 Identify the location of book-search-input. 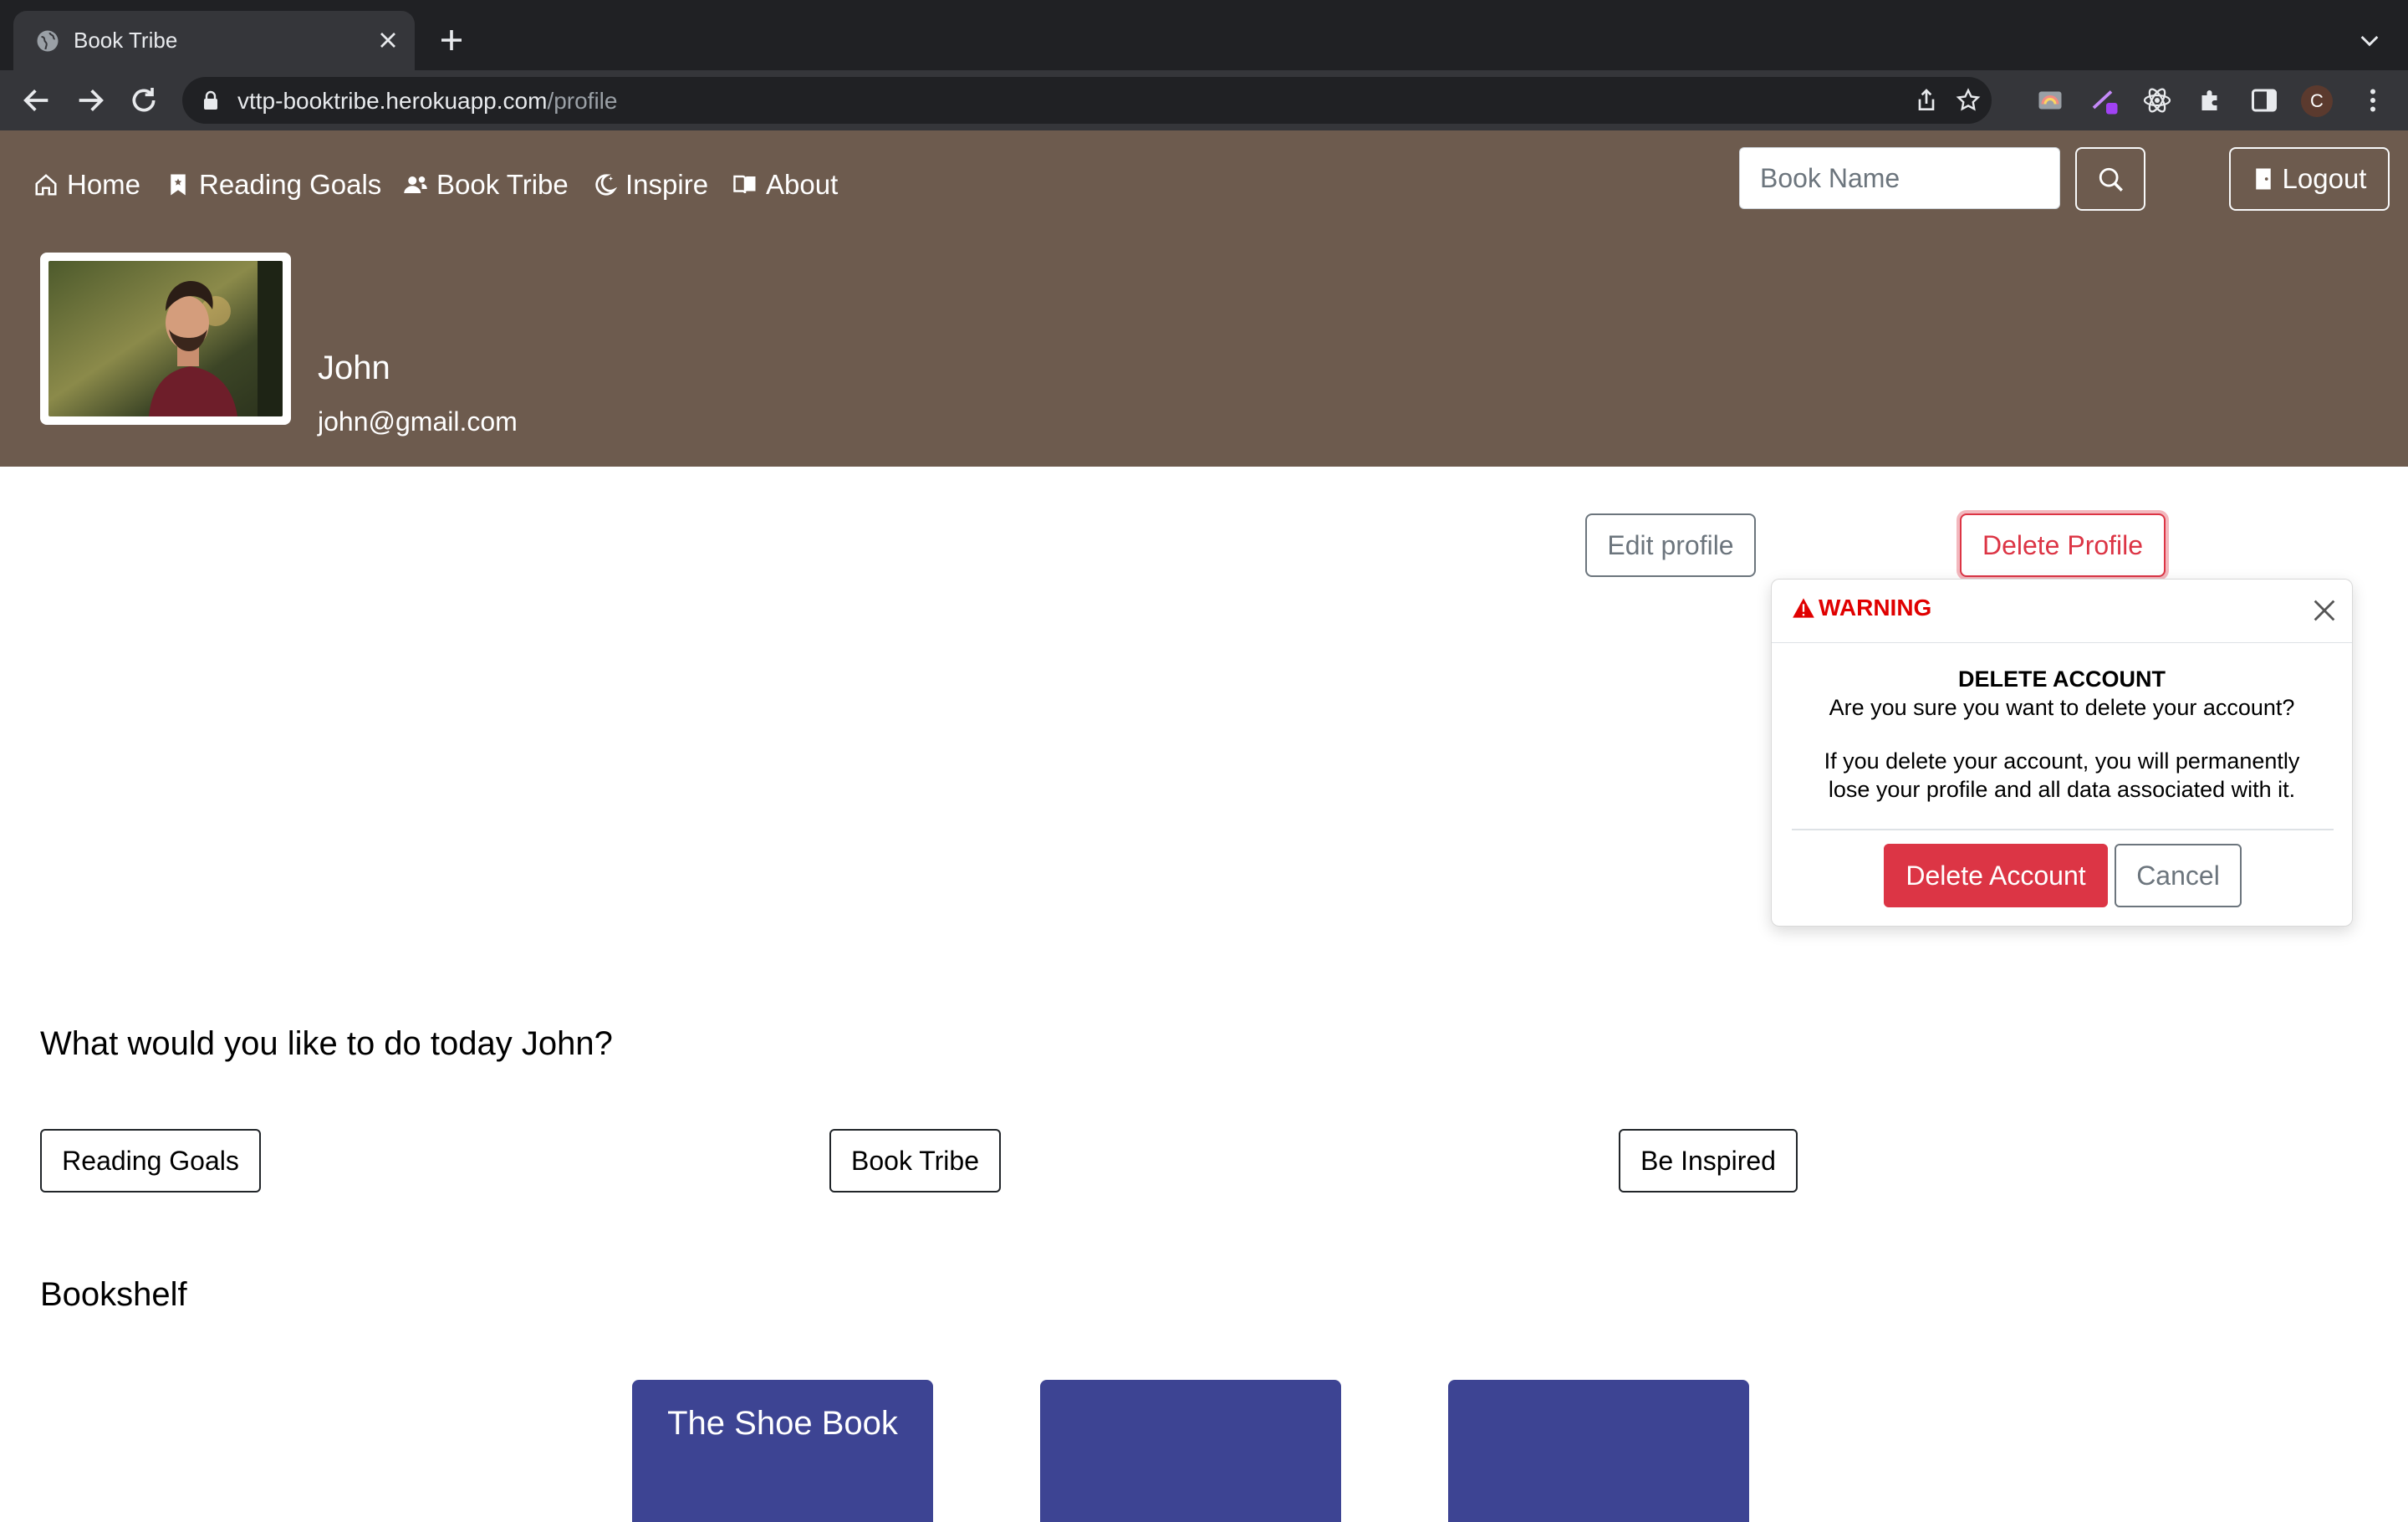
(1899, 178).